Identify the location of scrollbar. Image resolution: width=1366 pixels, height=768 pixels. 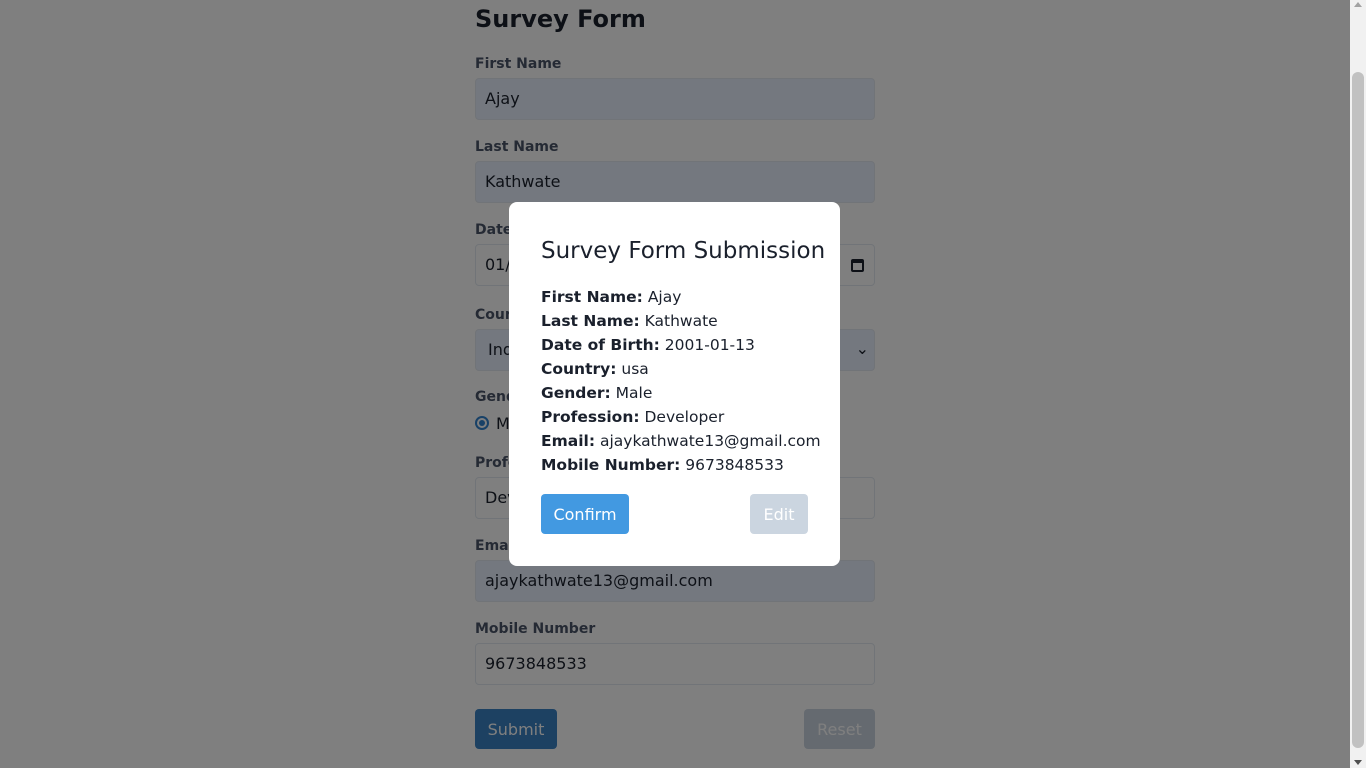
(1358, 384).